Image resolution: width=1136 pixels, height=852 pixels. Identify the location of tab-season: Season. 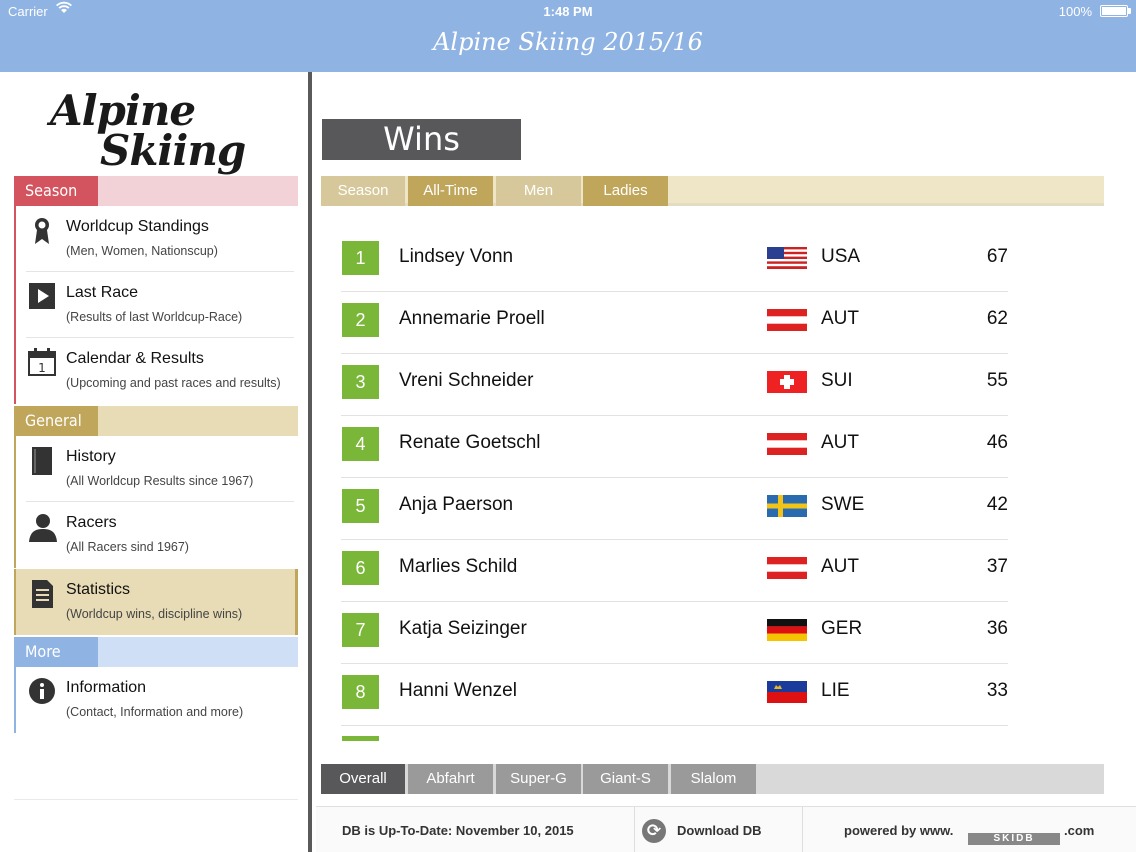
(363, 191).